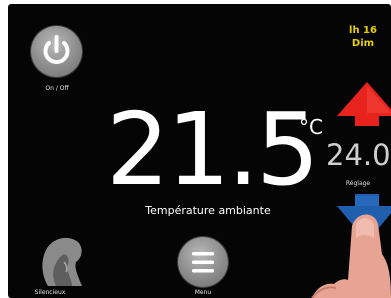 The width and height of the screenshot is (391, 298). I want to click on ambient-temperature-label: Température ambiante, so click(208, 210).